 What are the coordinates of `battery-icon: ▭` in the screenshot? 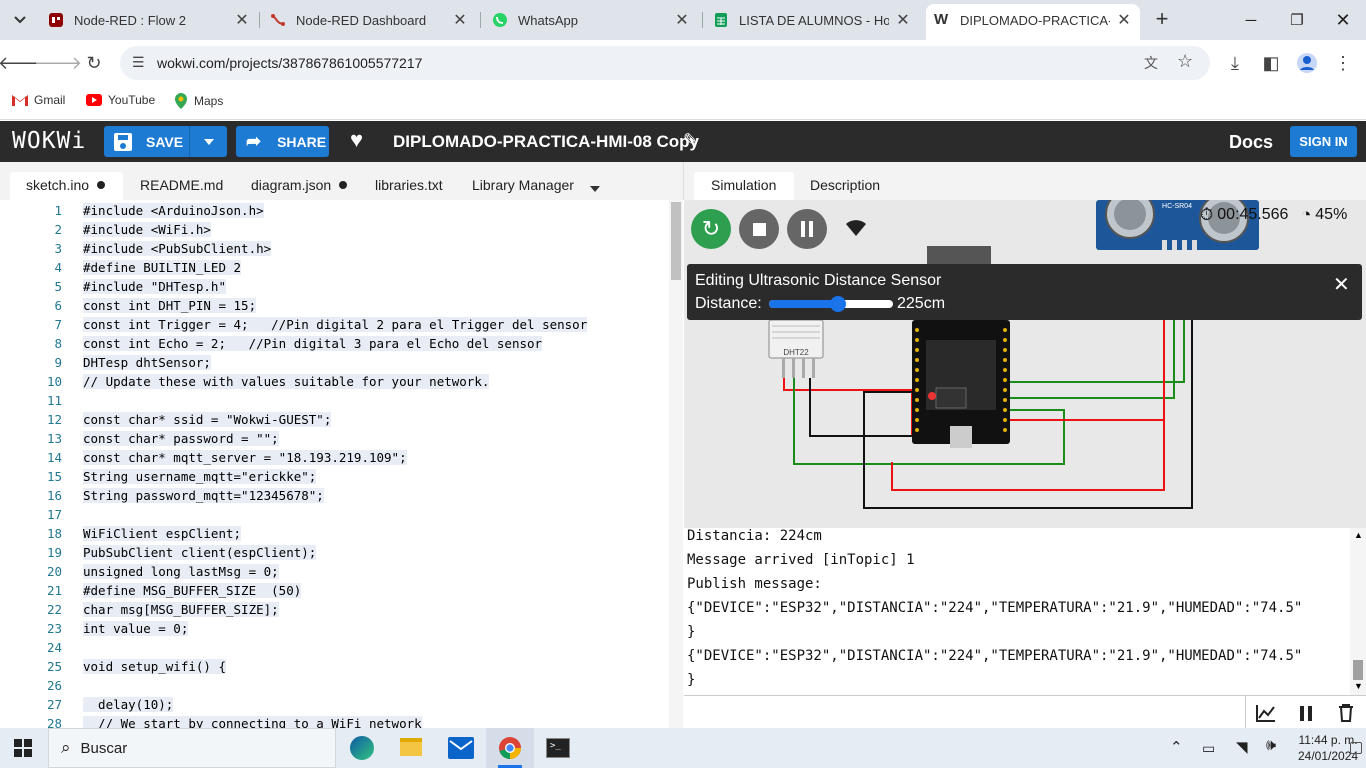 It's located at (1208, 748).